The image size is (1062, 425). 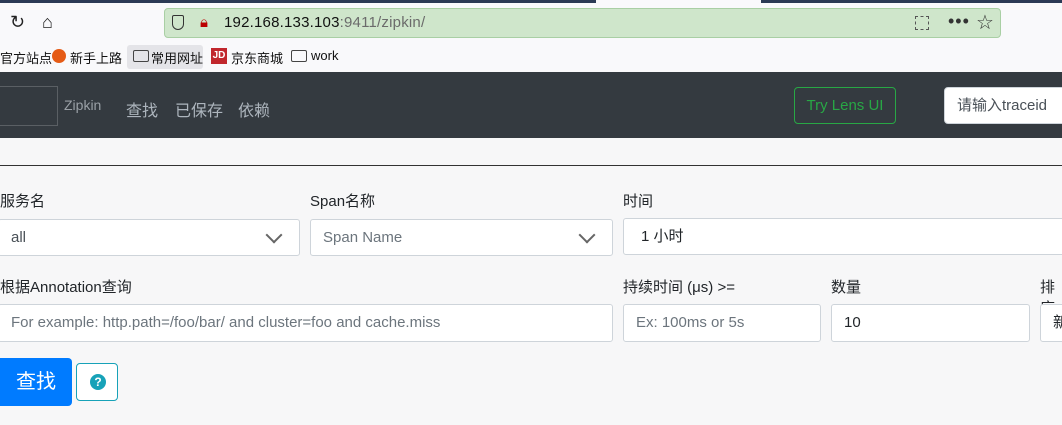 What do you see at coordinates (36, 382) in the screenshot?
I see `search-button: 查找` at bounding box center [36, 382].